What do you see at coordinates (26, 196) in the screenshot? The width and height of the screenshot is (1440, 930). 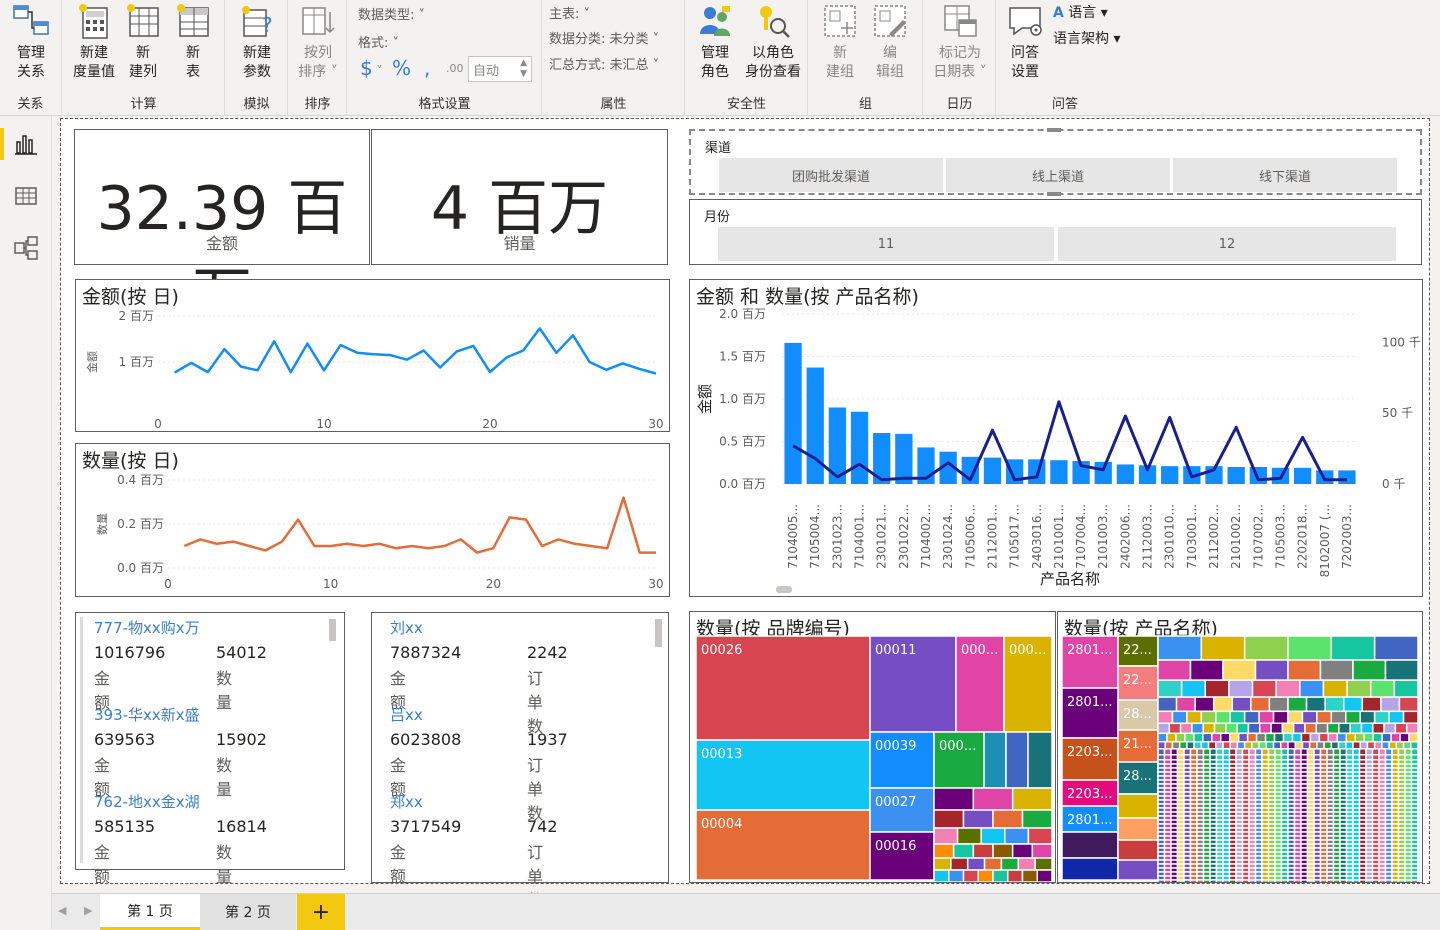 I see `data-view-button` at bounding box center [26, 196].